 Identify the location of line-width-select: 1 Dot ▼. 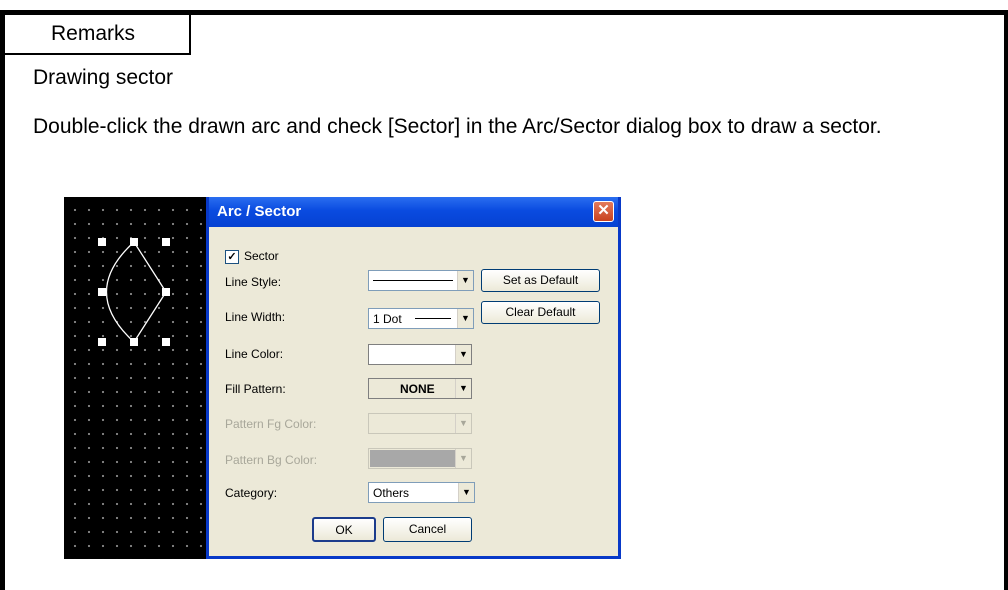
(421, 318).